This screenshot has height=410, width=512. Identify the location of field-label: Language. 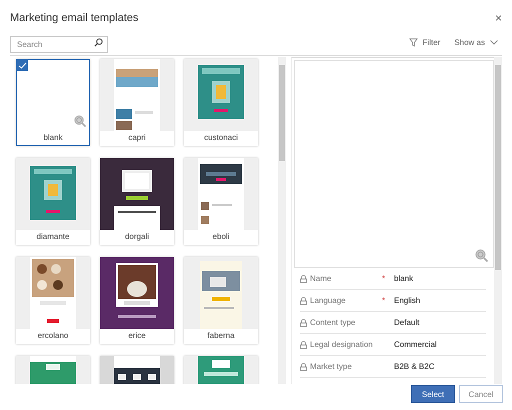
(328, 300).